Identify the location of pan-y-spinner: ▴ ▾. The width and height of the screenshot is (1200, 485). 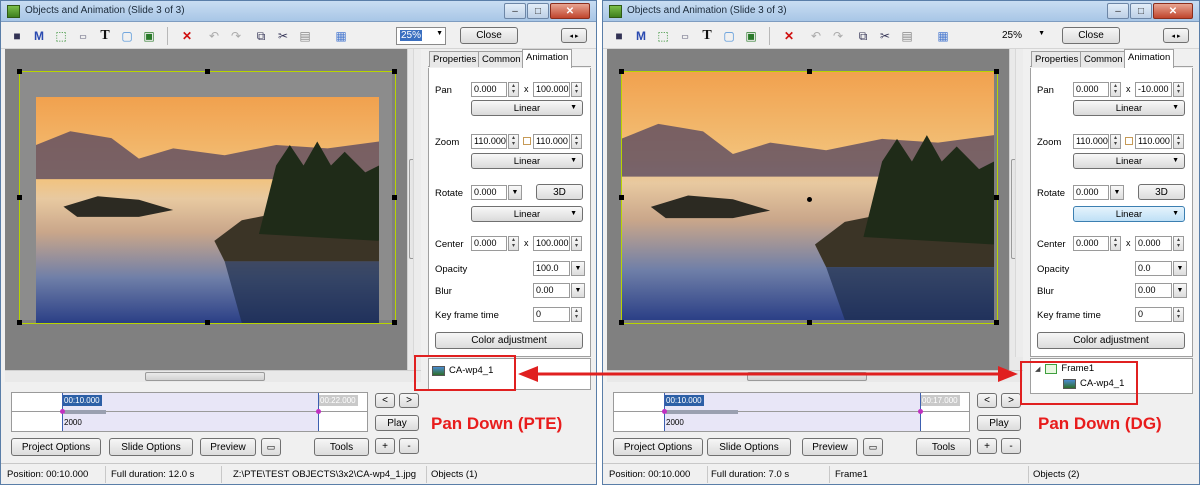
(576, 89).